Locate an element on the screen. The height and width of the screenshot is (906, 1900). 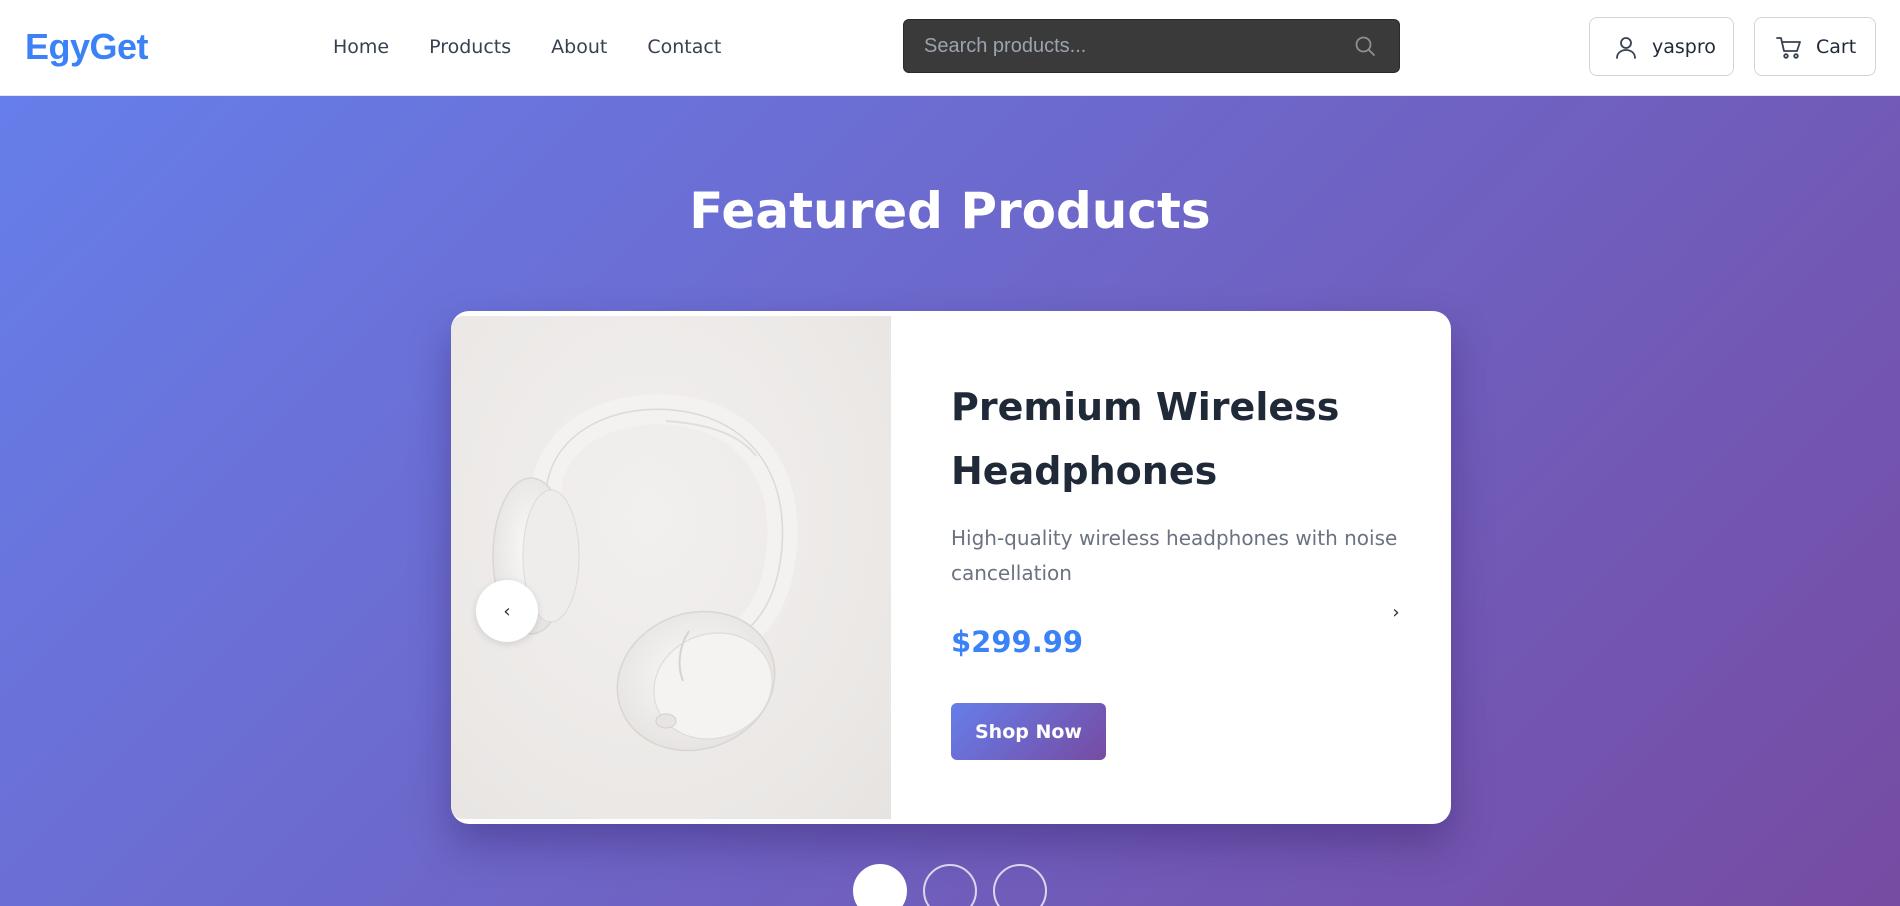
product-price: $299.99 is located at coordinates (1017, 642).